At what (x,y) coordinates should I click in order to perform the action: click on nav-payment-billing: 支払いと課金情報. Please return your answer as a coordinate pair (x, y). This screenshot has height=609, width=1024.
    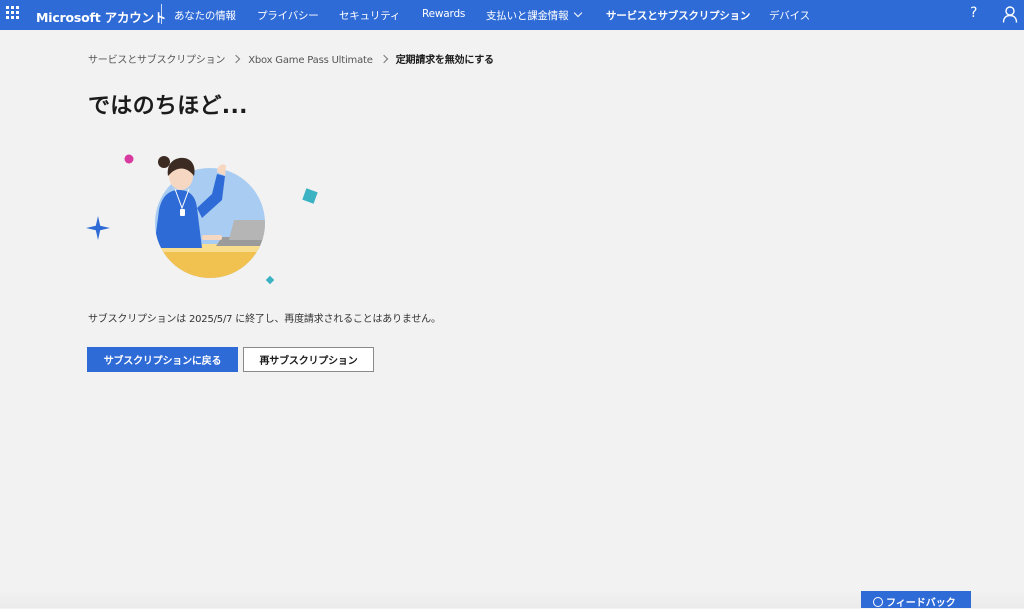
    Looking at the image, I should click on (534, 15).